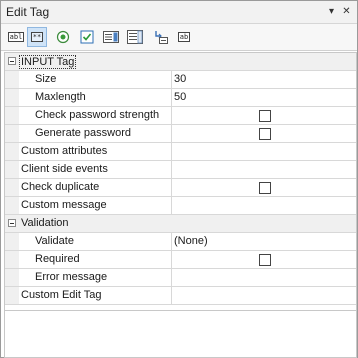 Image resolution: width=358 pixels, height=358 pixels. I want to click on checkbox-tool, so click(87, 37).